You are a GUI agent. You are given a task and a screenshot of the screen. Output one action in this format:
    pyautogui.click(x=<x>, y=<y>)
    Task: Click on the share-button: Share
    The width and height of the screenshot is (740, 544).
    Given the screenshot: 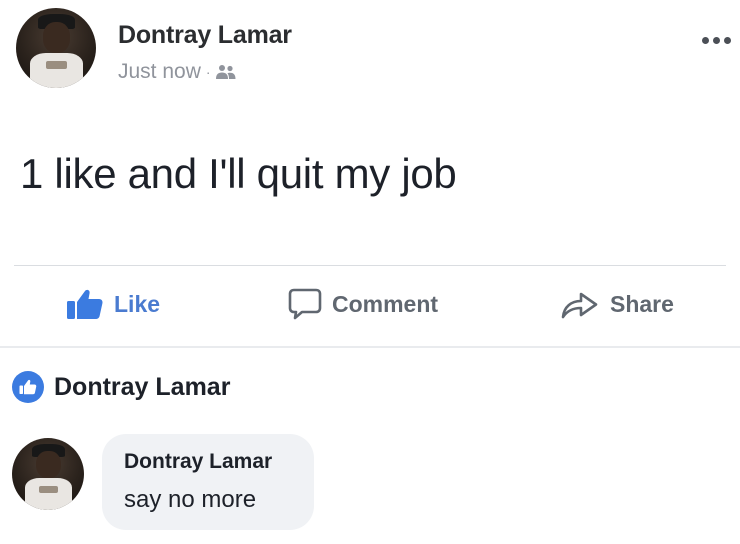 What is the action you would take?
    pyautogui.click(x=617, y=304)
    